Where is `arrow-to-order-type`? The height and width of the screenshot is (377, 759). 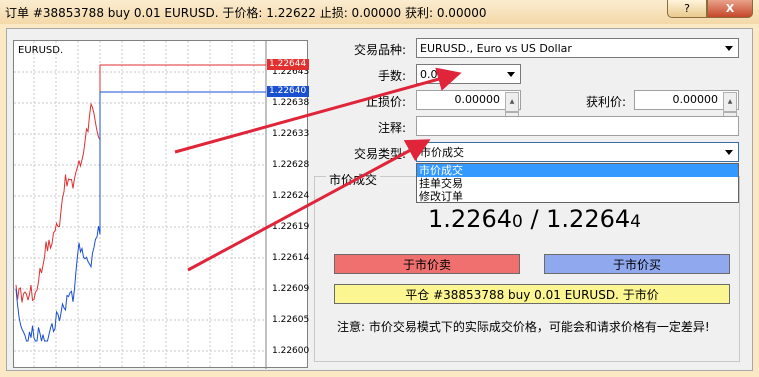 arrow-to-order-type is located at coordinates (309, 205).